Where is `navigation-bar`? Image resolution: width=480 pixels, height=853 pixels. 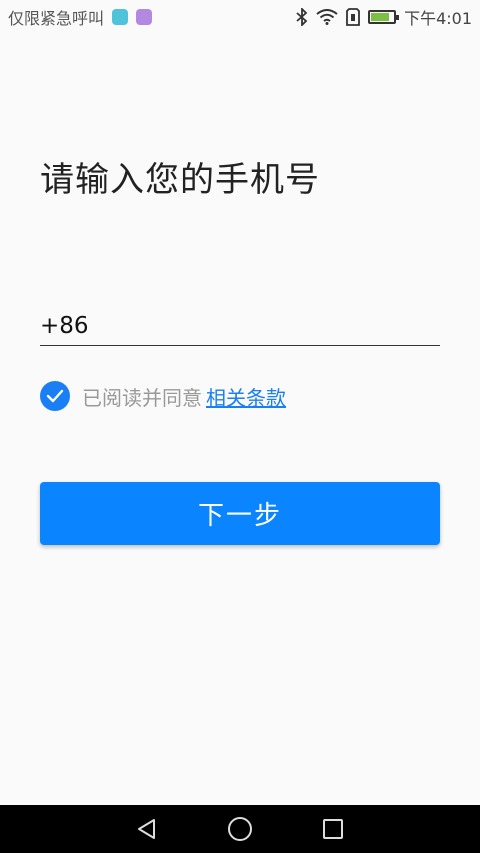 navigation-bar is located at coordinates (240, 829).